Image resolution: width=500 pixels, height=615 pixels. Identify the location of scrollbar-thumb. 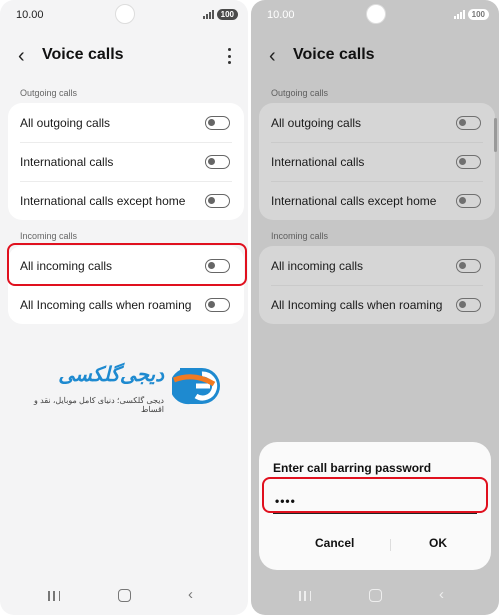
(495, 135).